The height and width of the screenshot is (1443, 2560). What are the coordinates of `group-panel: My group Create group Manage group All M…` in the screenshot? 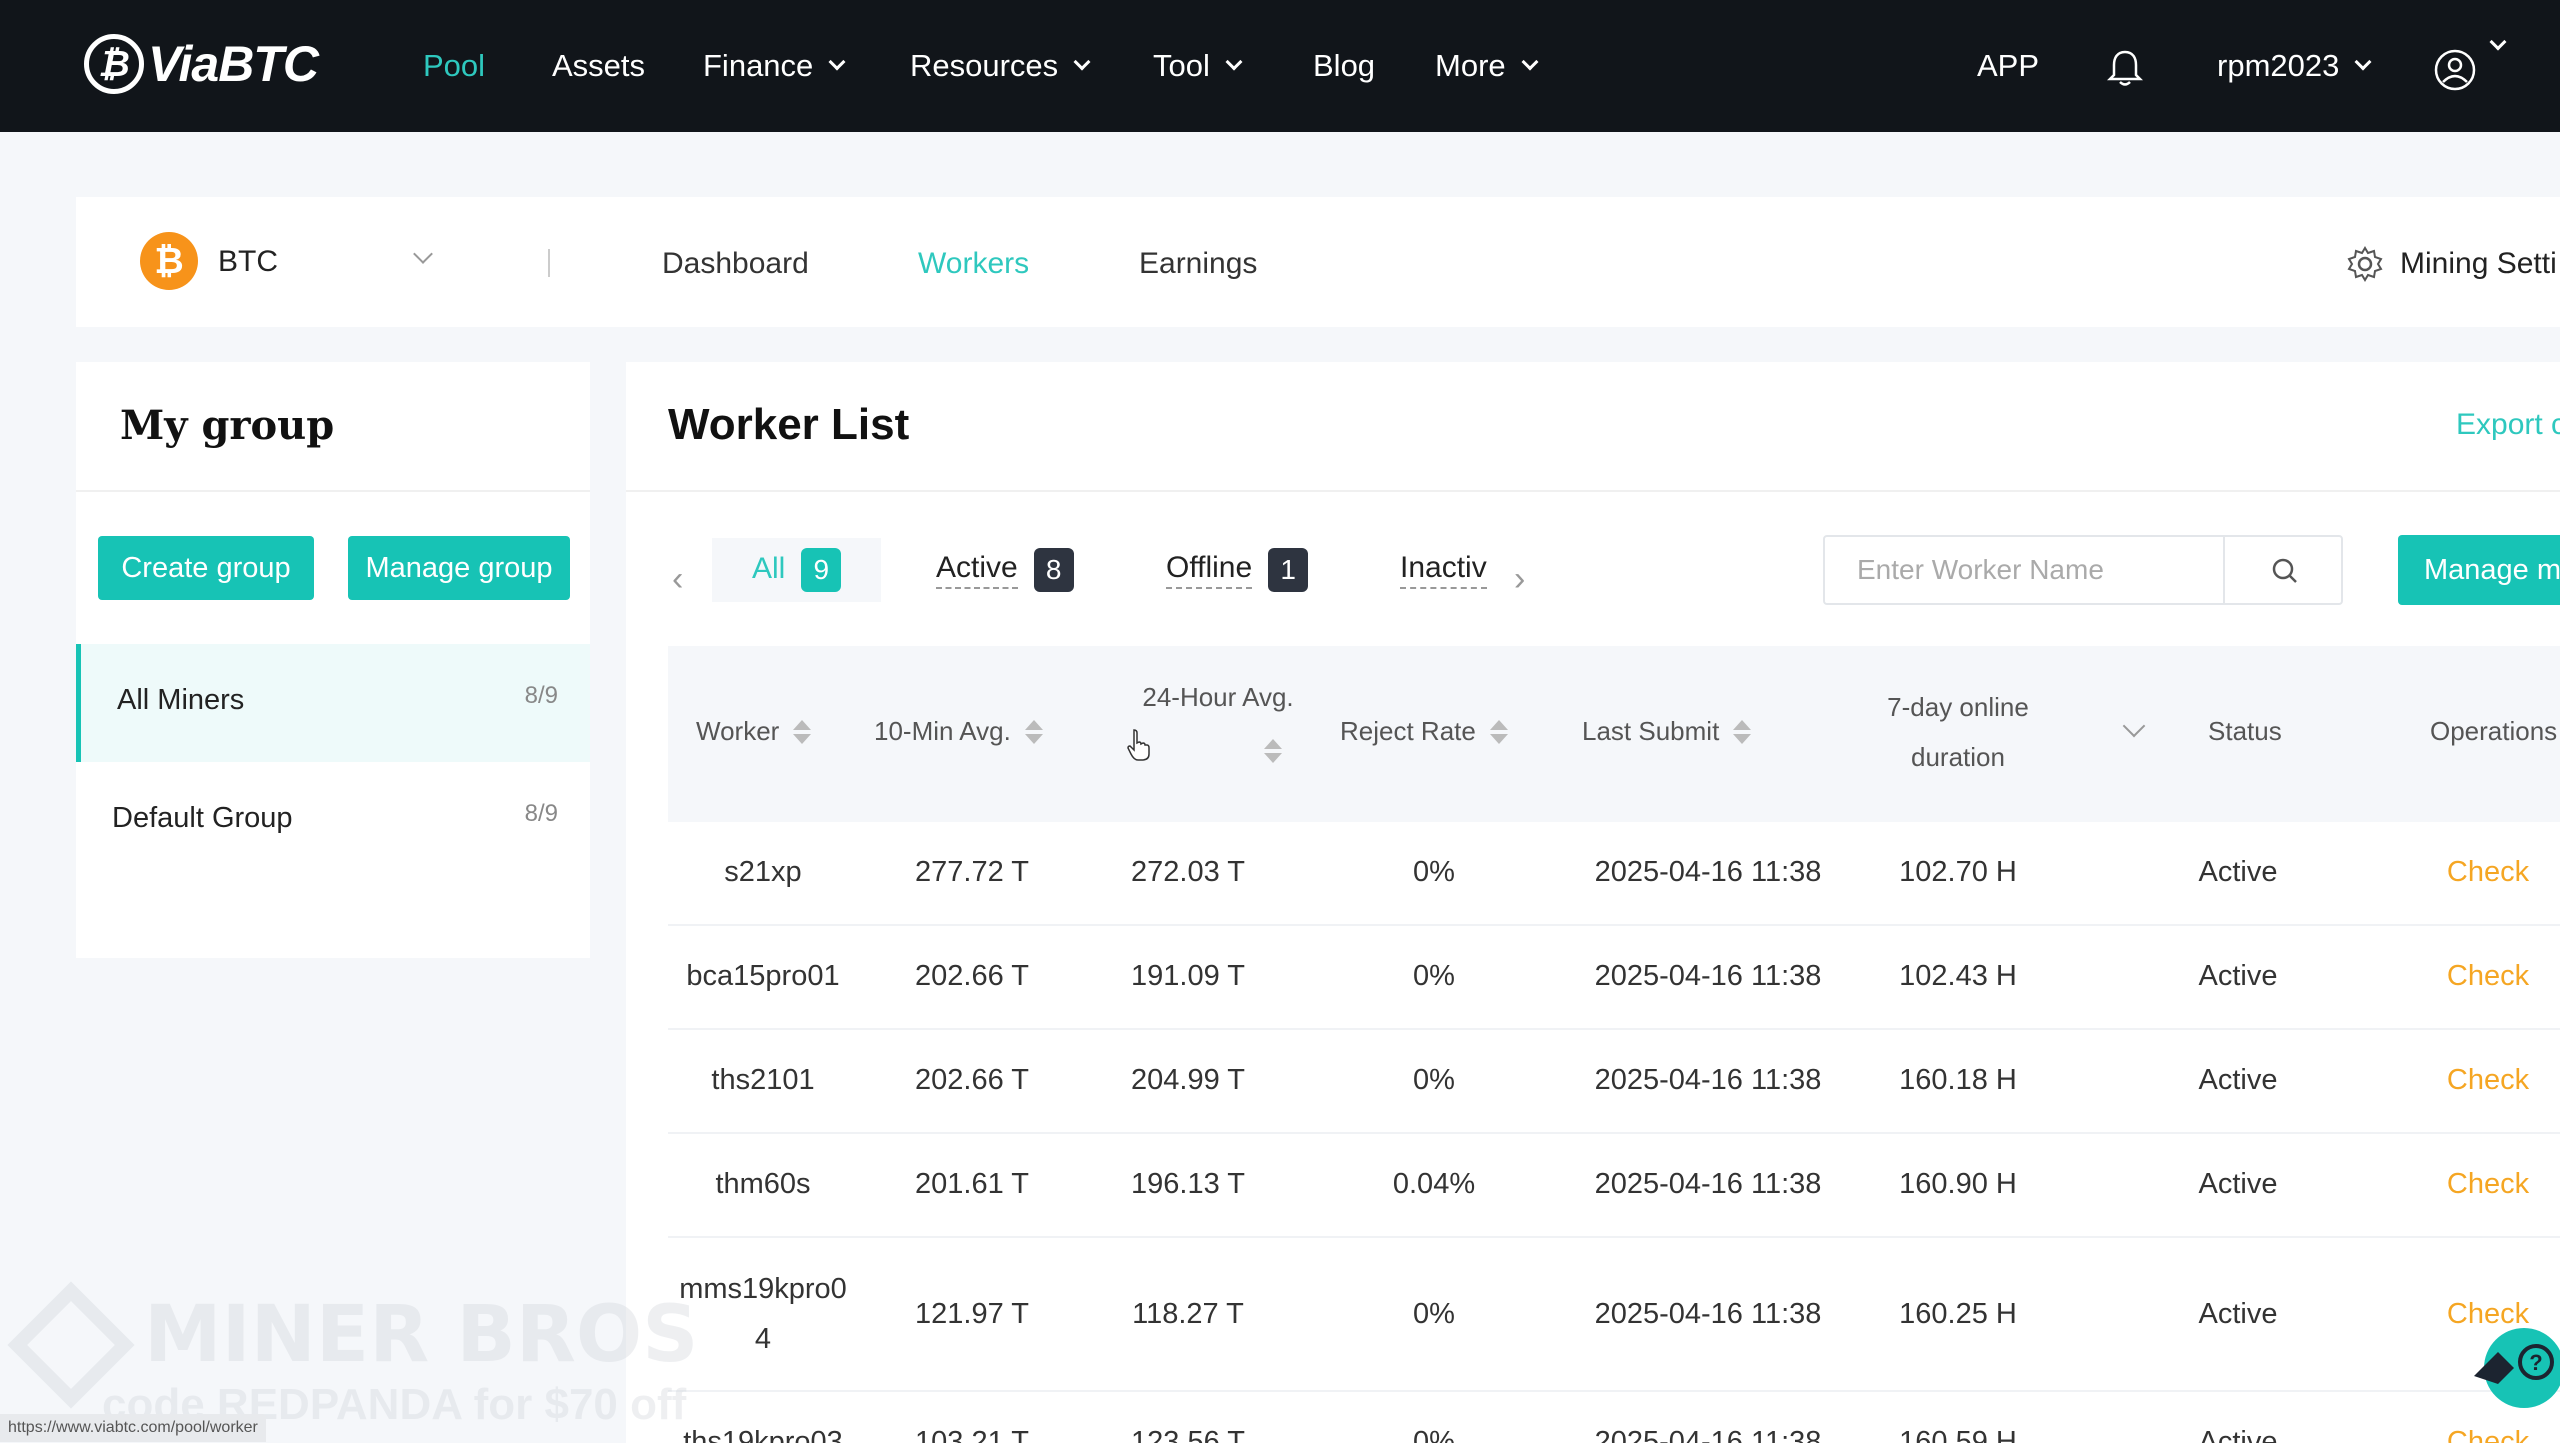 It's located at (333, 660).